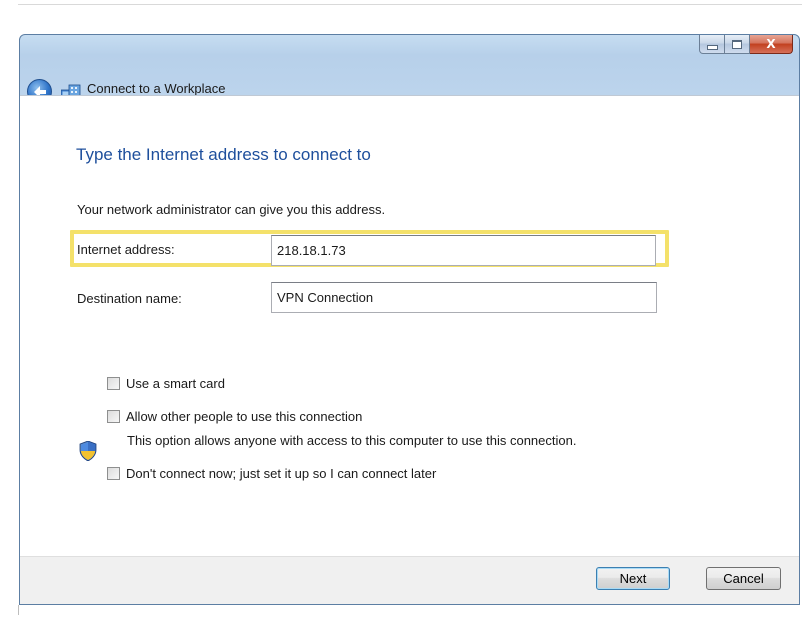 The image size is (803, 635). I want to click on smart-card-option: Use a smart card, so click(166, 383).